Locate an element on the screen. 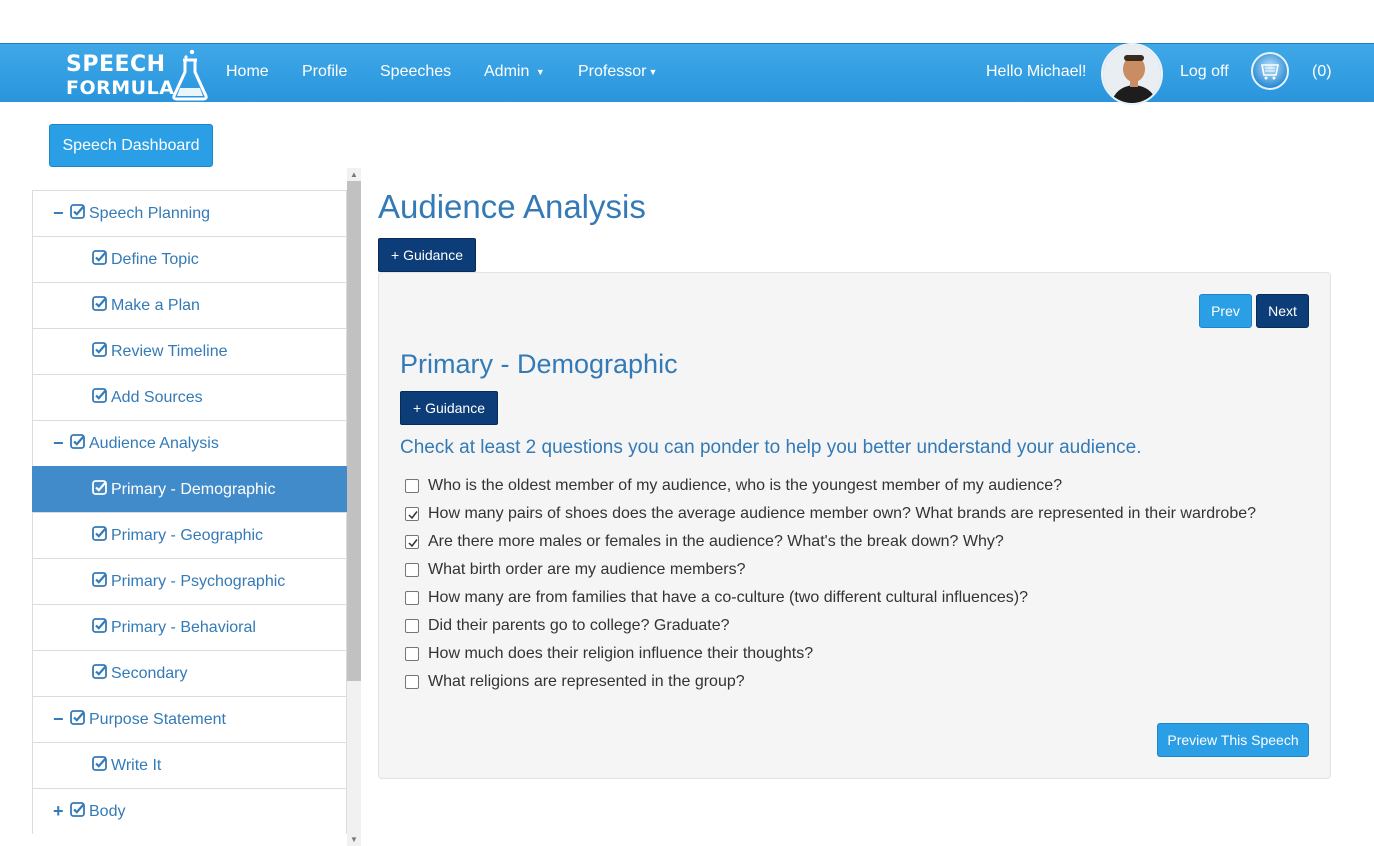  sidebar-item: Make a Plan is located at coordinates (189, 305).